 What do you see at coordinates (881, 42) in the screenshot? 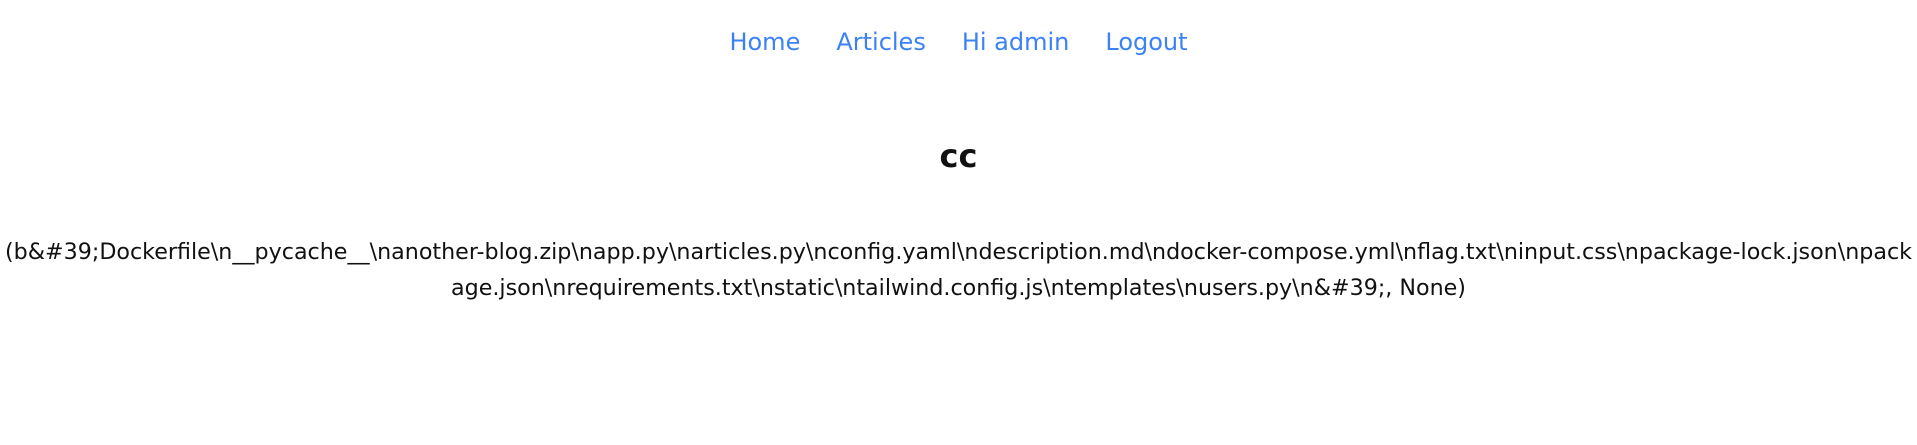
I see `nav-articles-link: Articles` at bounding box center [881, 42].